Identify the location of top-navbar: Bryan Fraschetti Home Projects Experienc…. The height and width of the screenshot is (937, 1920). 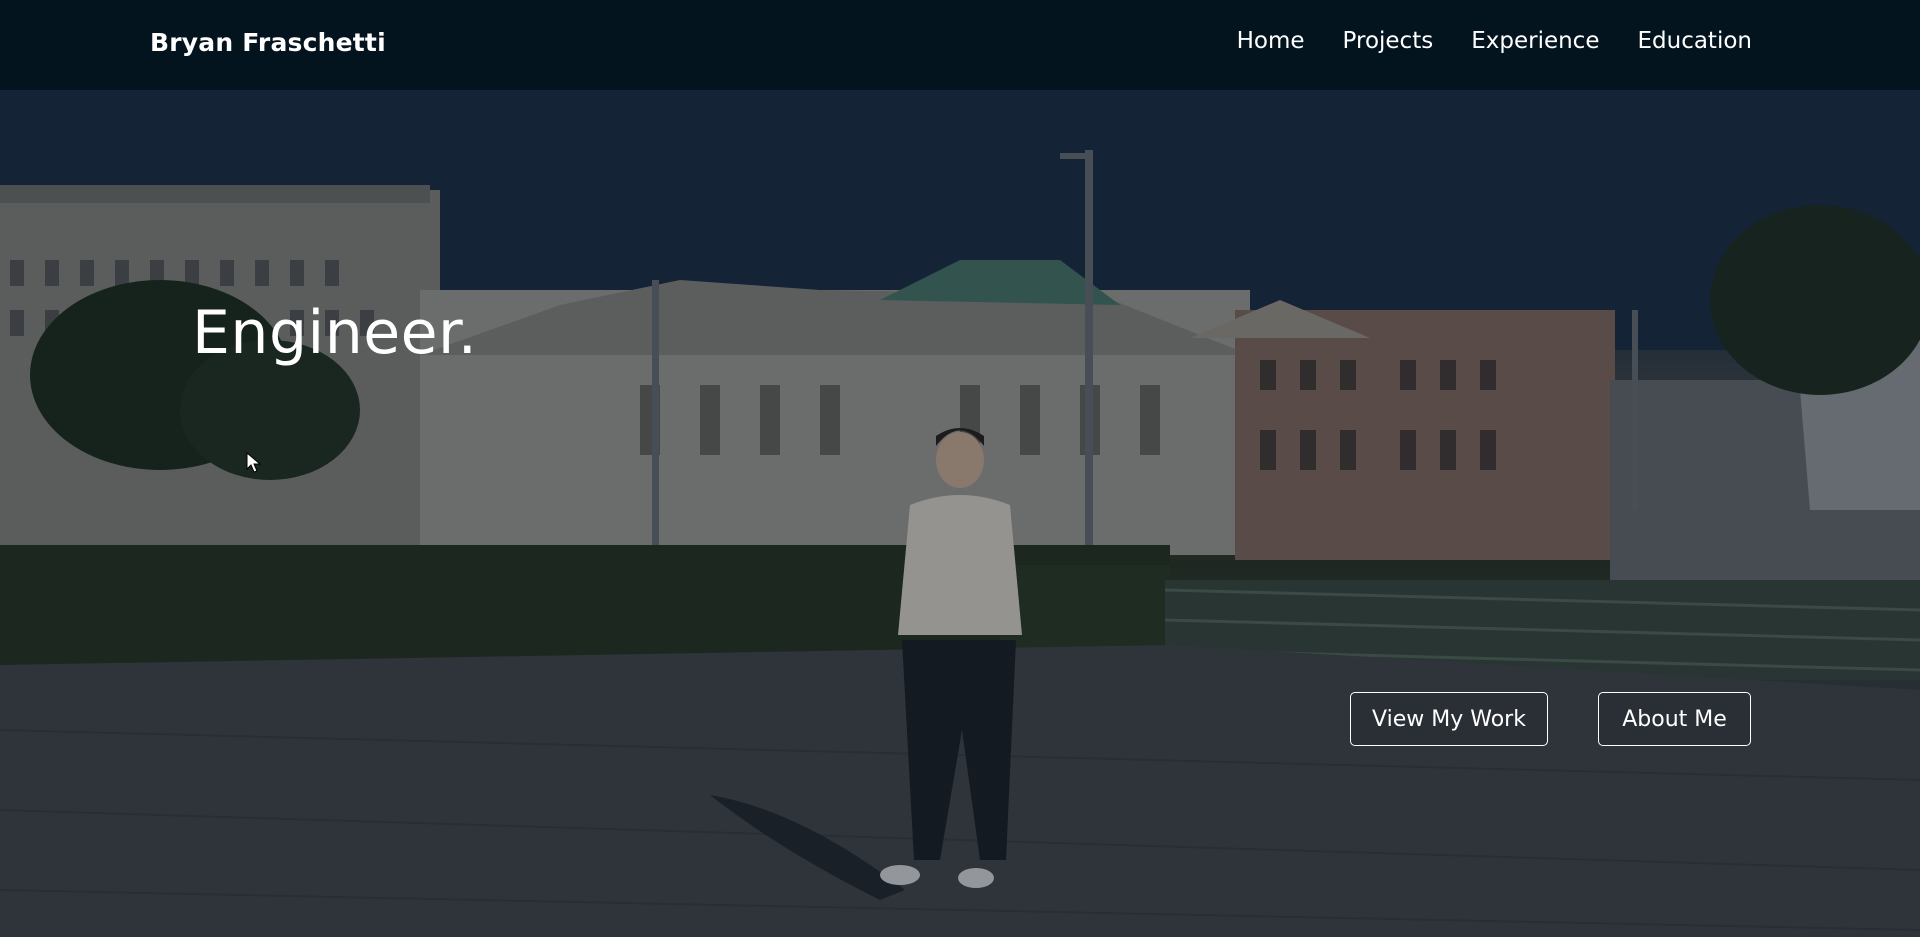
(960, 45).